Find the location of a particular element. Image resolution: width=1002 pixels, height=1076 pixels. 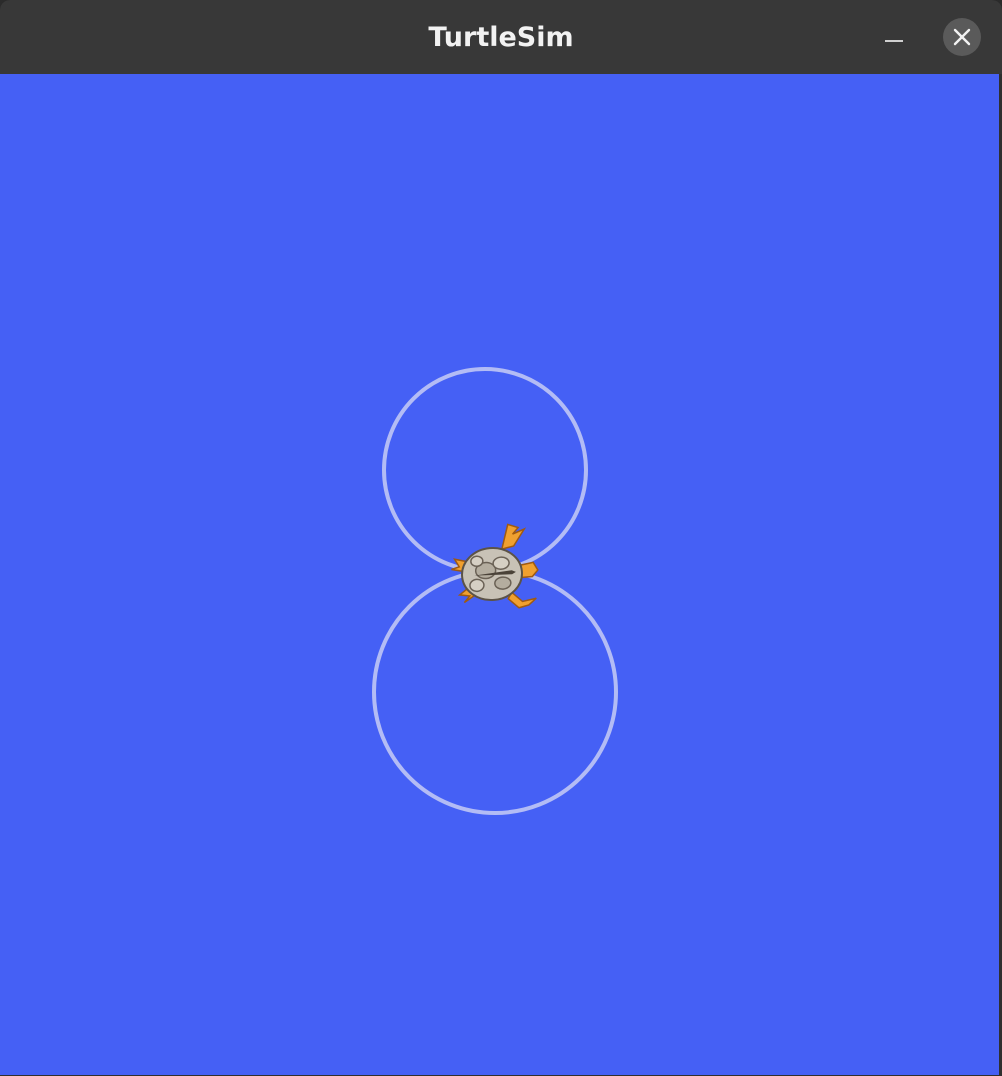

pen-trail-upper-circle is located at coordinates (485, 470).